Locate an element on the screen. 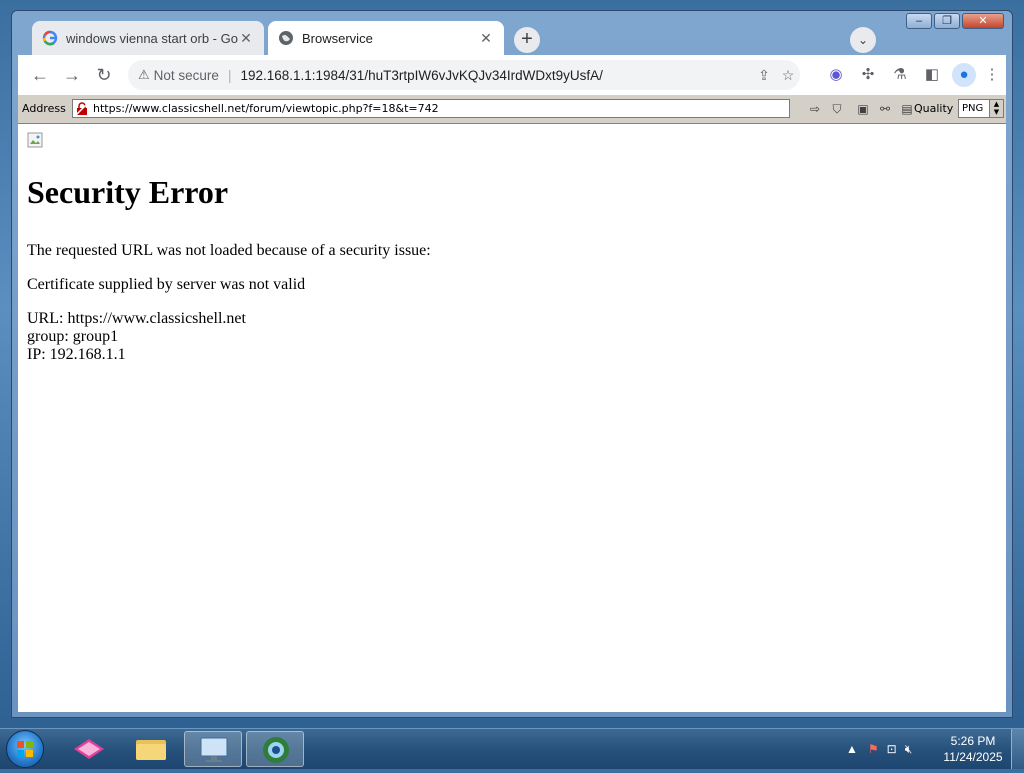 This screenshot has width=1024, height=773. quality-spinner: ▲ ▼ is located at coordinates (996, 108).